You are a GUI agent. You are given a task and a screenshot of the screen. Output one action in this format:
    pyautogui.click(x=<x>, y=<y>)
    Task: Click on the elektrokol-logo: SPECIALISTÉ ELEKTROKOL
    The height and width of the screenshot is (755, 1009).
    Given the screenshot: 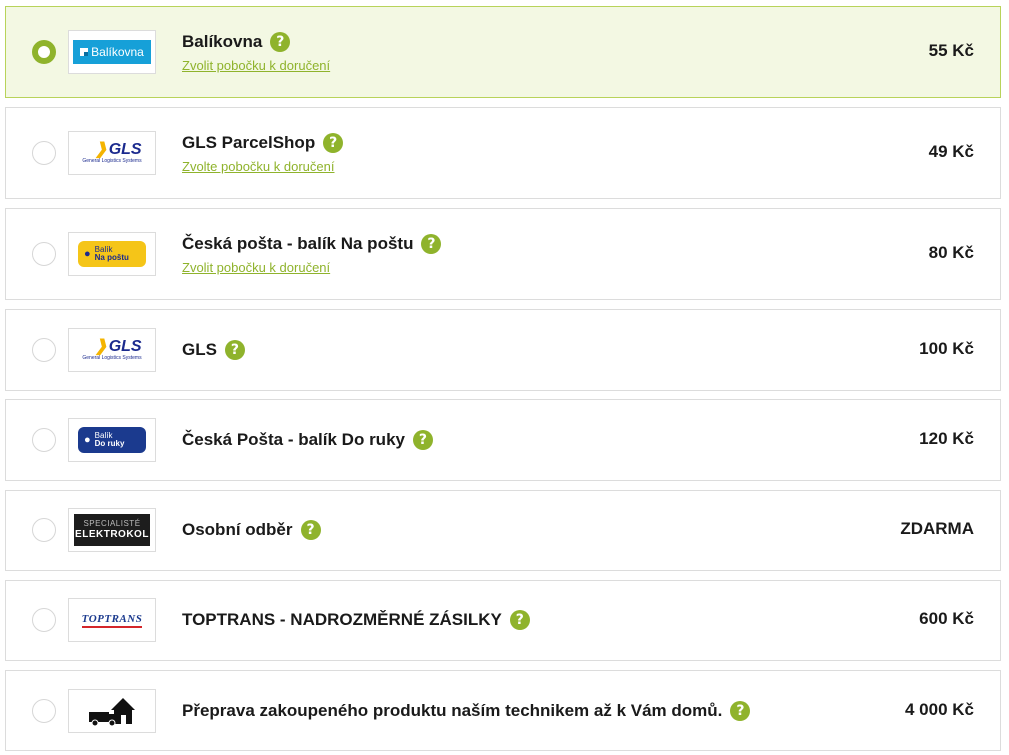 What is the action you would take?
    pyautogui.click(x=112, y=530)
    